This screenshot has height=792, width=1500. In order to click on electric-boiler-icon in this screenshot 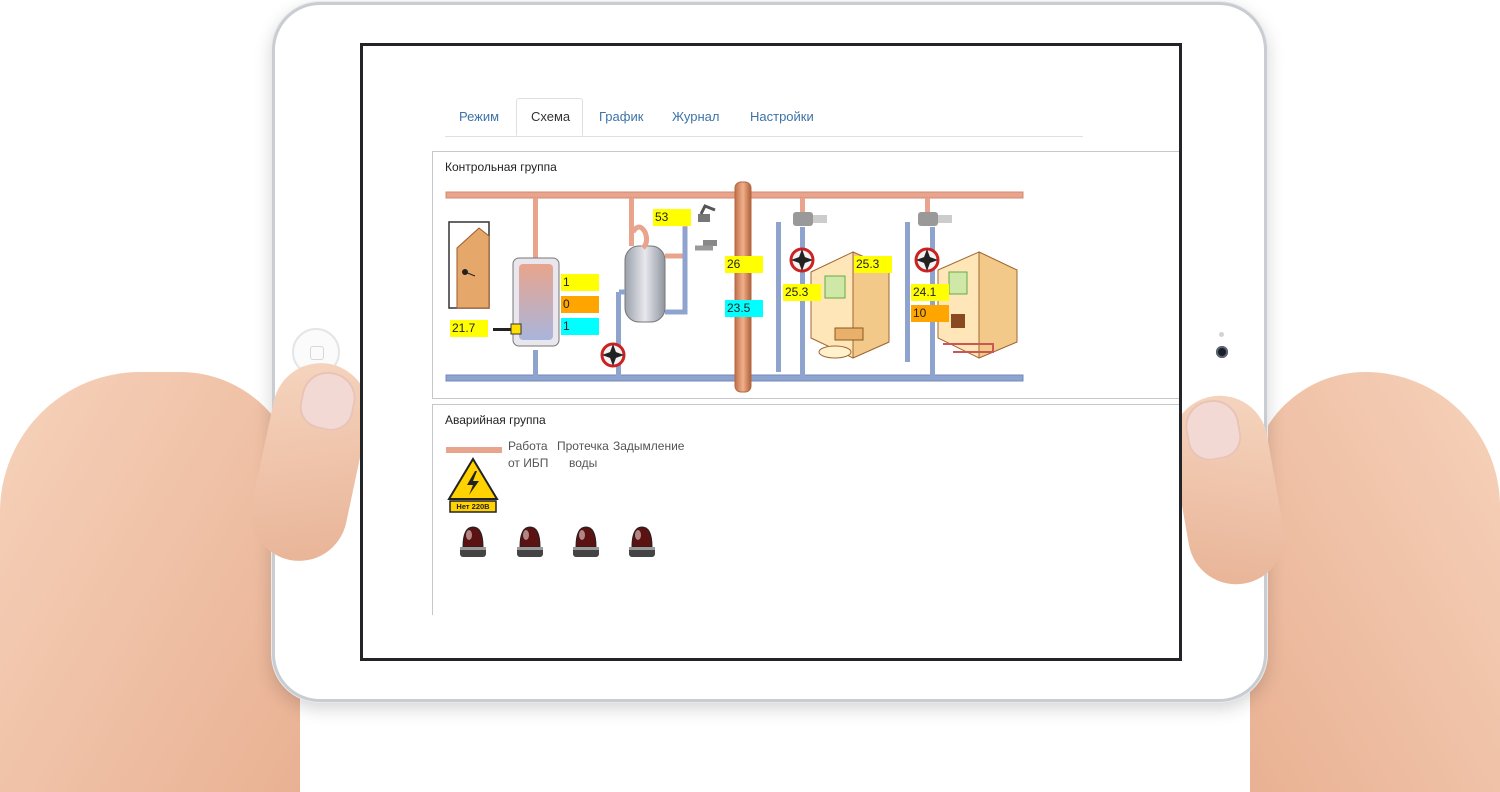, I will do `click(526, 302)`.